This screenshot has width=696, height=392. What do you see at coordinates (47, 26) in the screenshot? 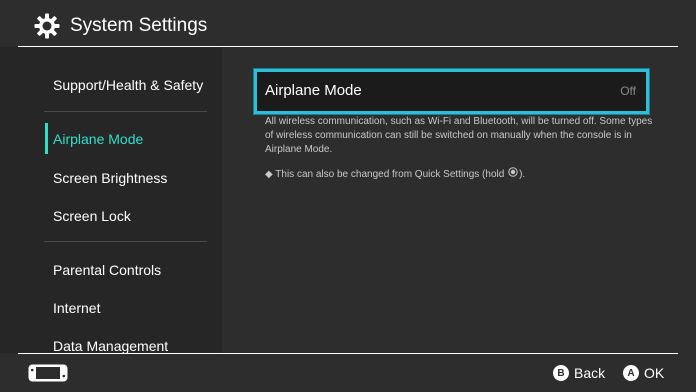
I see `gear-icon` at bounding box center [47, 26].